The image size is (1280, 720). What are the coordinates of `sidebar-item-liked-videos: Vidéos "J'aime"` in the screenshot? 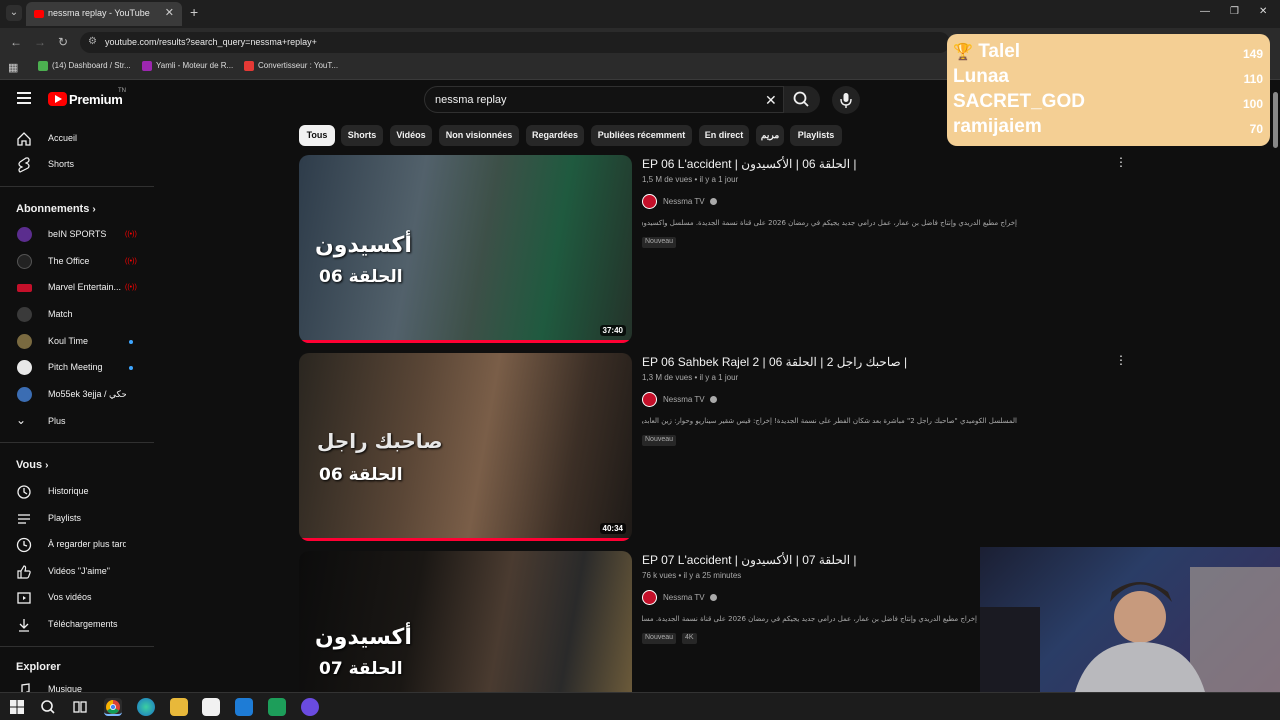 It's located at (77, 572).